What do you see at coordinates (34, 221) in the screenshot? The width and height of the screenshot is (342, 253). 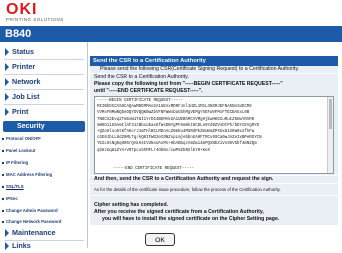 I see `sidebar-subitem-label: Change Network Password` at bounding box center [34, 221].